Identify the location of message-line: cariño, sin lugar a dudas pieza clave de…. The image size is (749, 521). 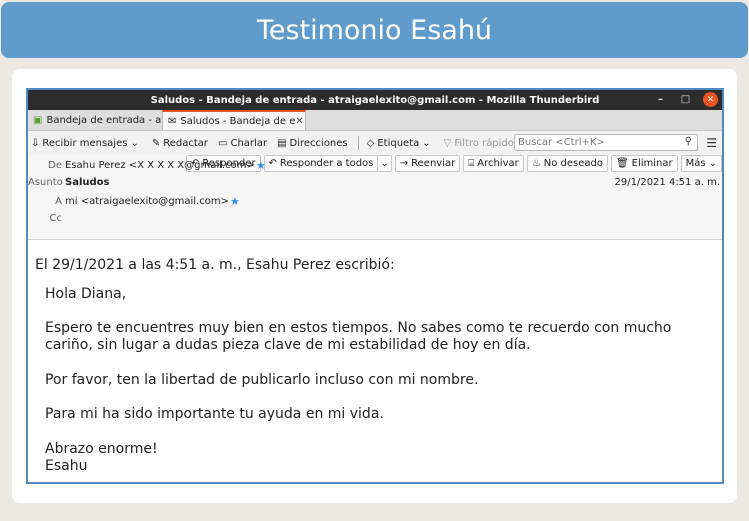
(288, 345).